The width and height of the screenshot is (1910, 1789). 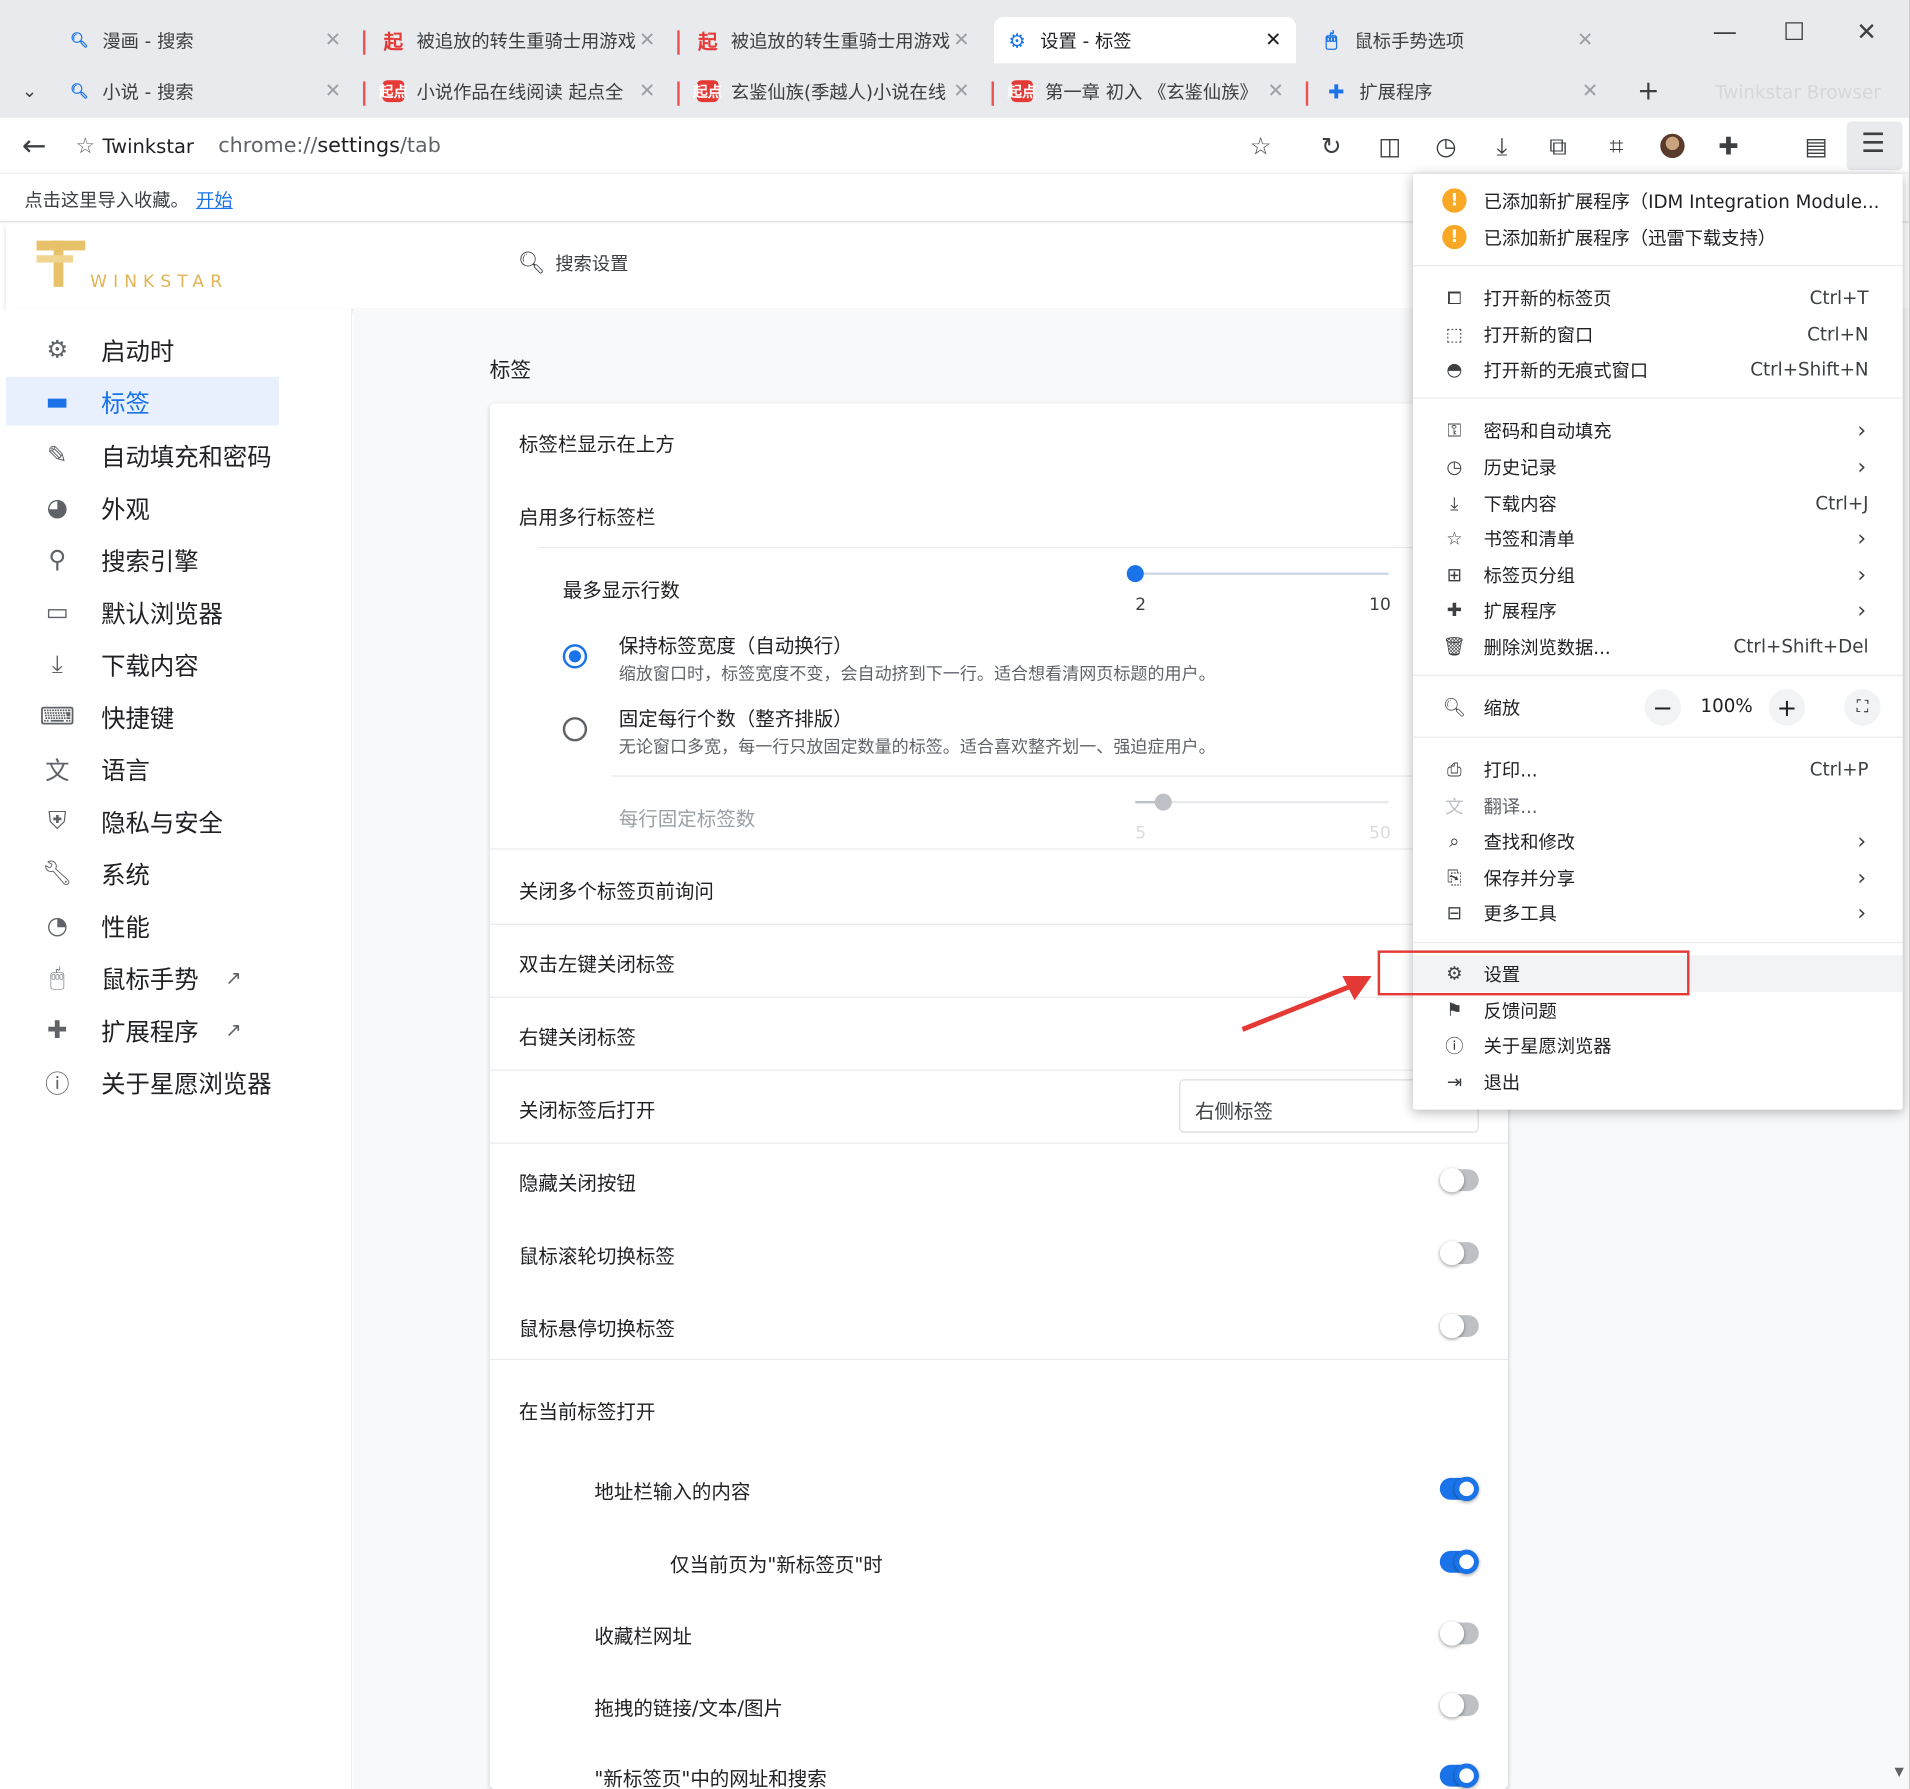 What do you see at coordinates (1446, 146) in the screenshot?
I see `history-icon: ◷` at bounding box center [1446, 146].